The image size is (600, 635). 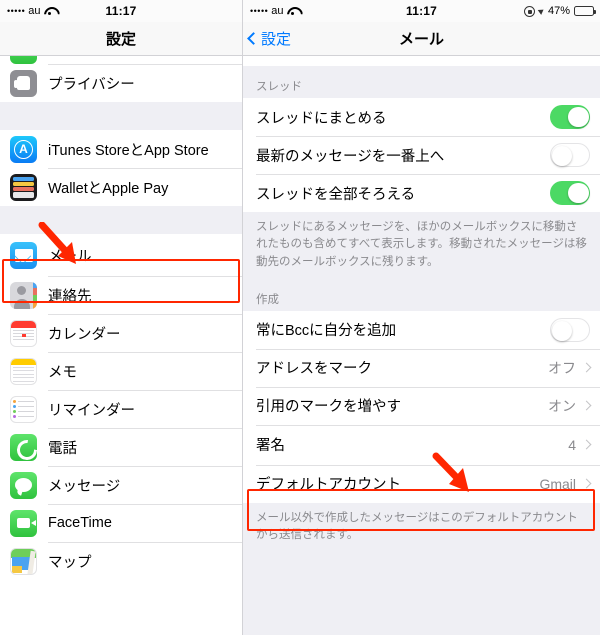 What do you see at coordinates (84, 334) in the screenshot?
I see `sidebar-item-label: カレンダー` at bounding box center [84, 334].